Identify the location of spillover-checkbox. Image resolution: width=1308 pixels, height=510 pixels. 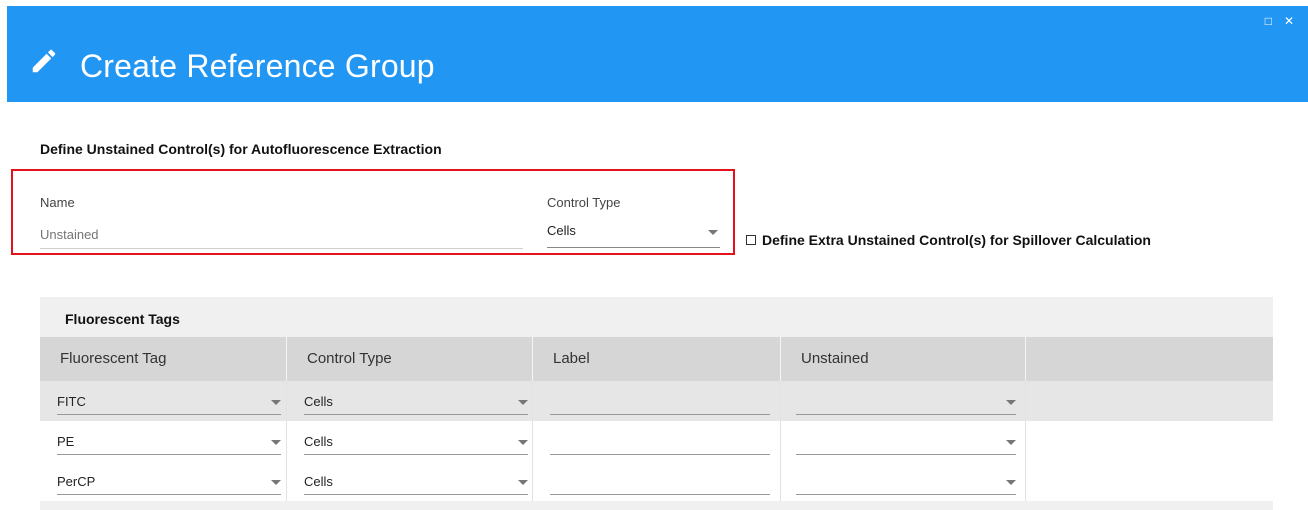
(751, 240).